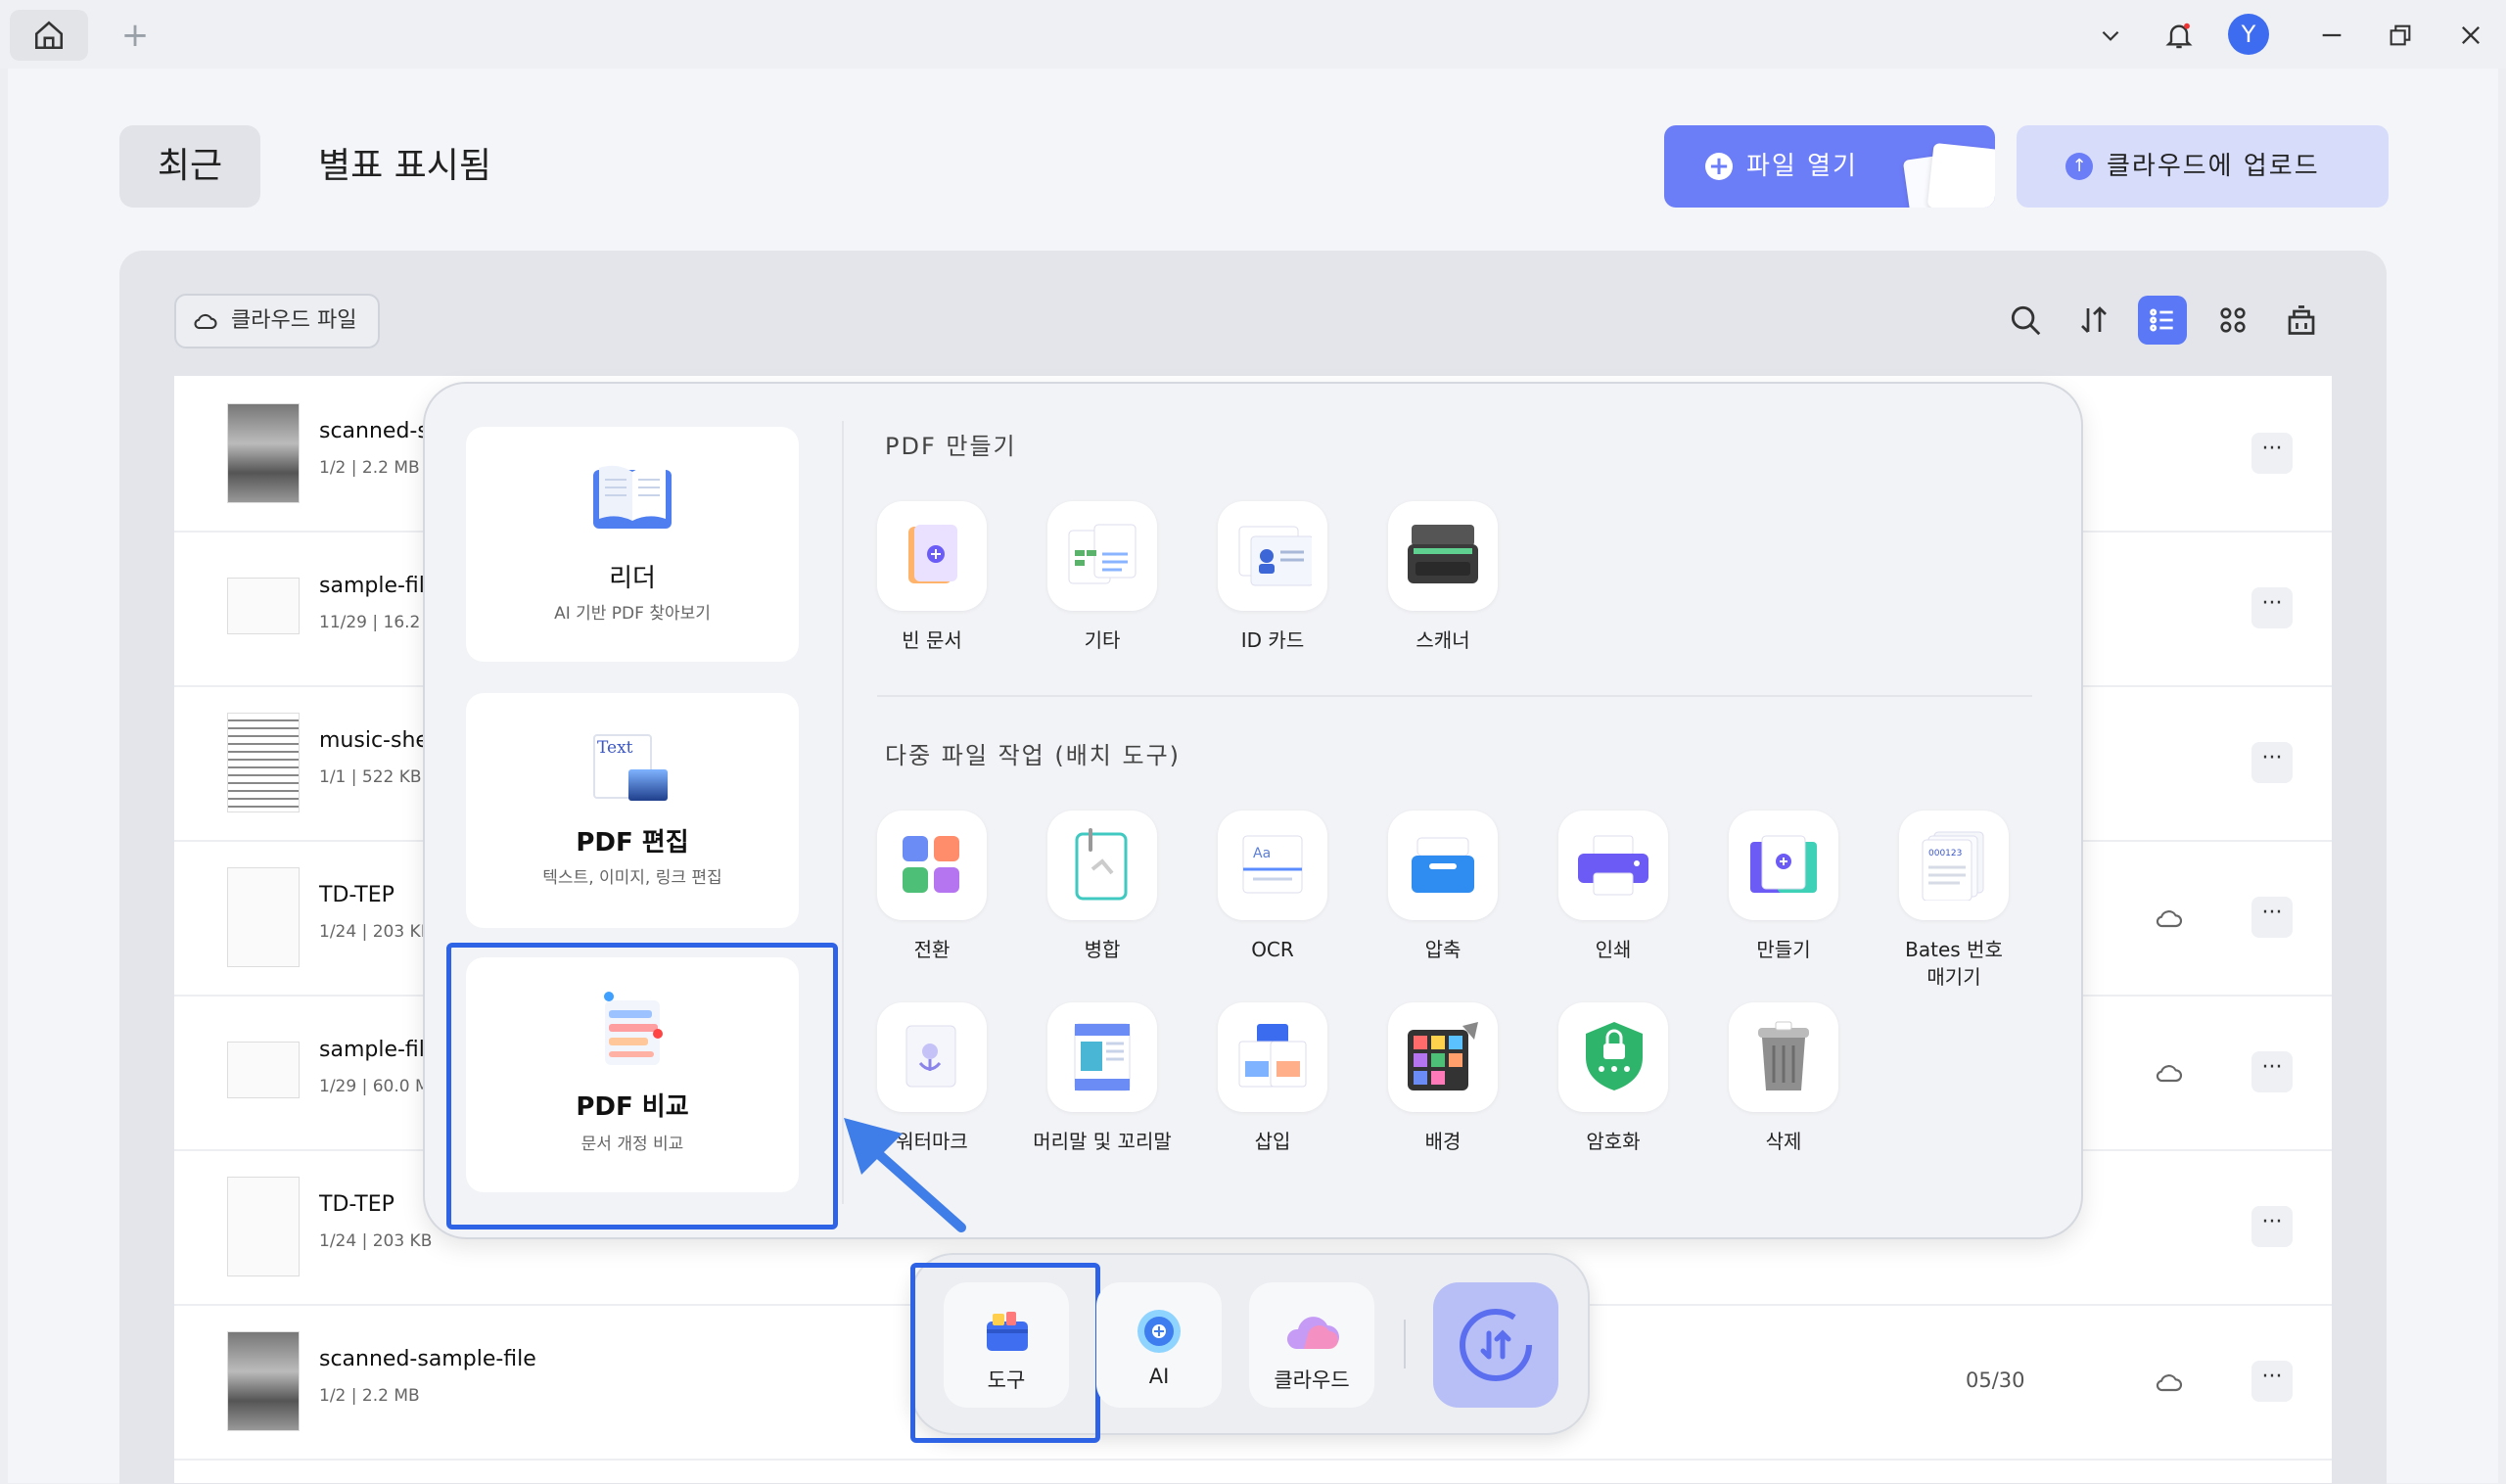 This screenshot has height=1484, width=2506. What do you see at coordinates (1495, 1345) in the screenshot?
I see `dock-convert-button` at bounding box center [1495, 1345].